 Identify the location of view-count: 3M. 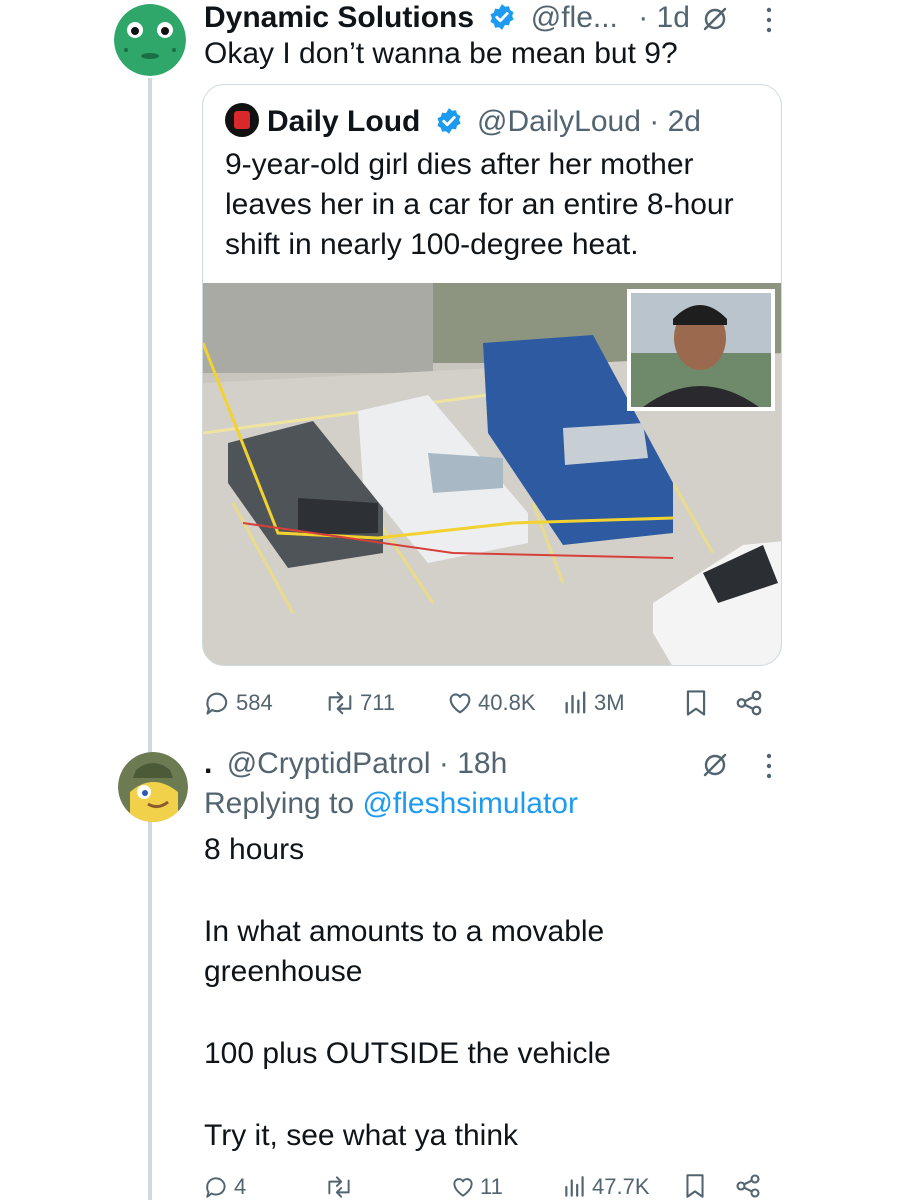
(609, 702).